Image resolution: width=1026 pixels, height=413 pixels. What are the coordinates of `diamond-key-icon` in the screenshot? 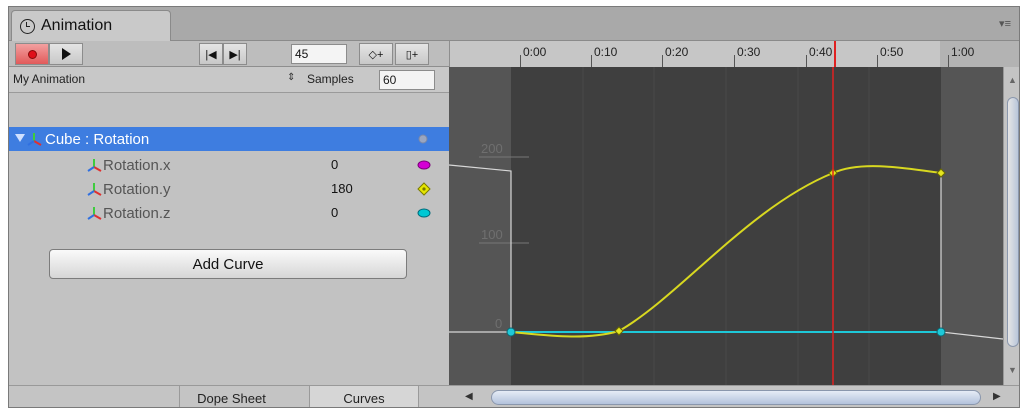 It's located at (424, 189).